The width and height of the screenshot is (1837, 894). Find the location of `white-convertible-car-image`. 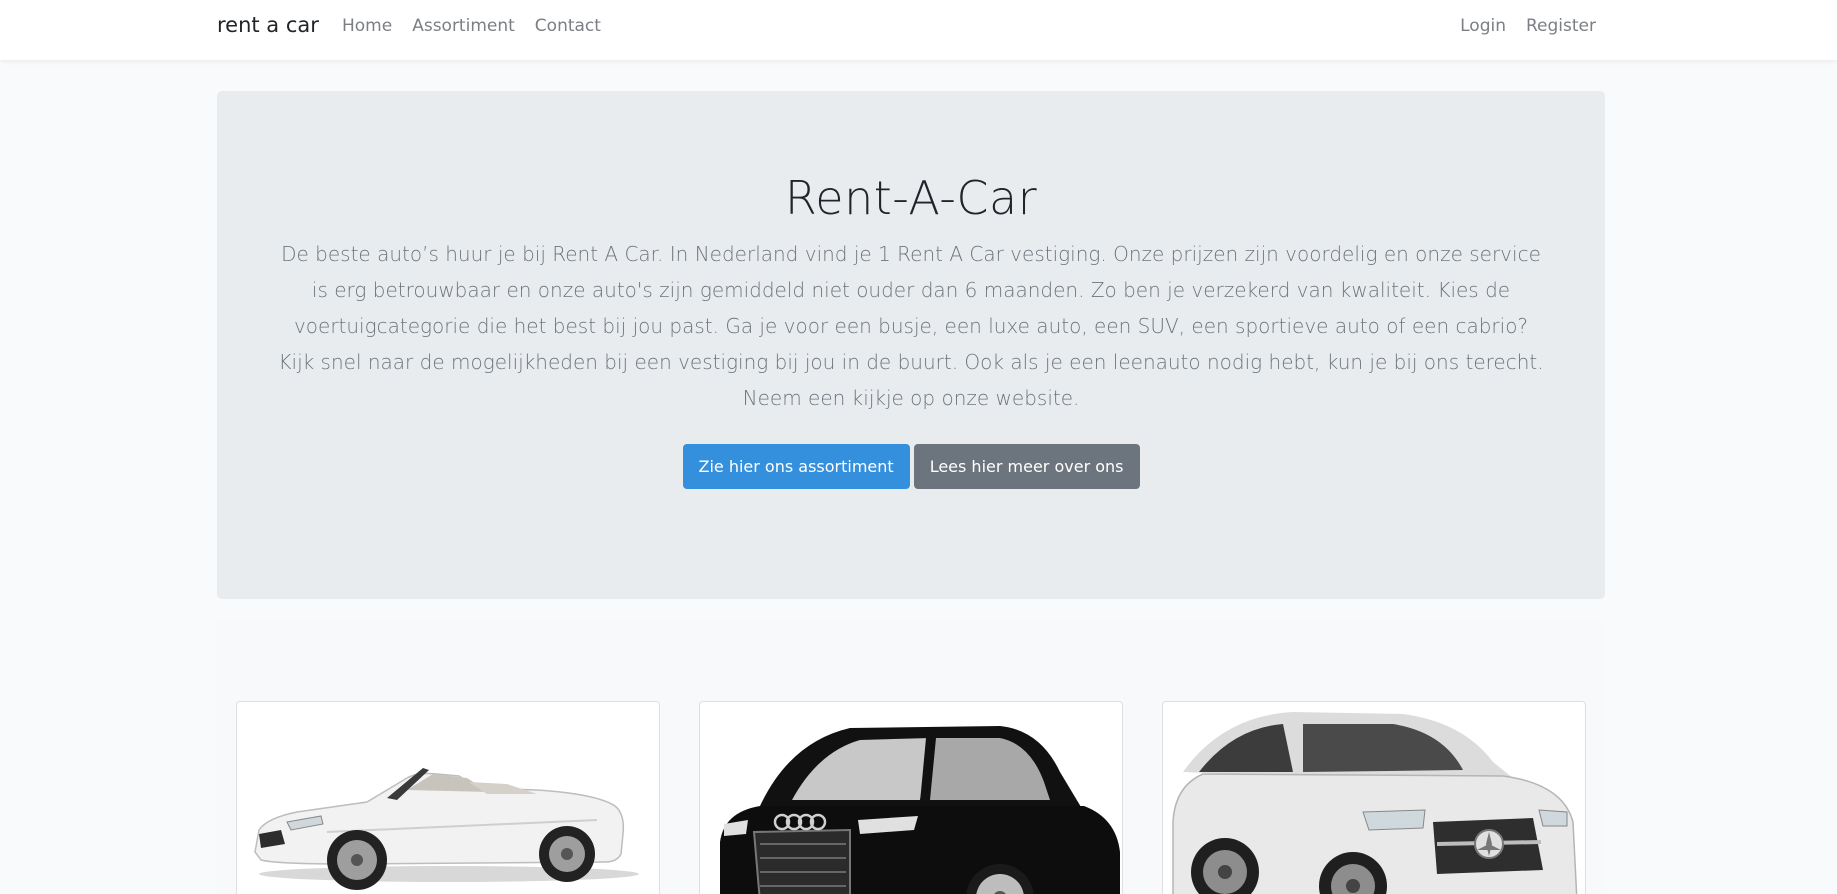

white-convertible-car-image is located at coordinates (446, 829).